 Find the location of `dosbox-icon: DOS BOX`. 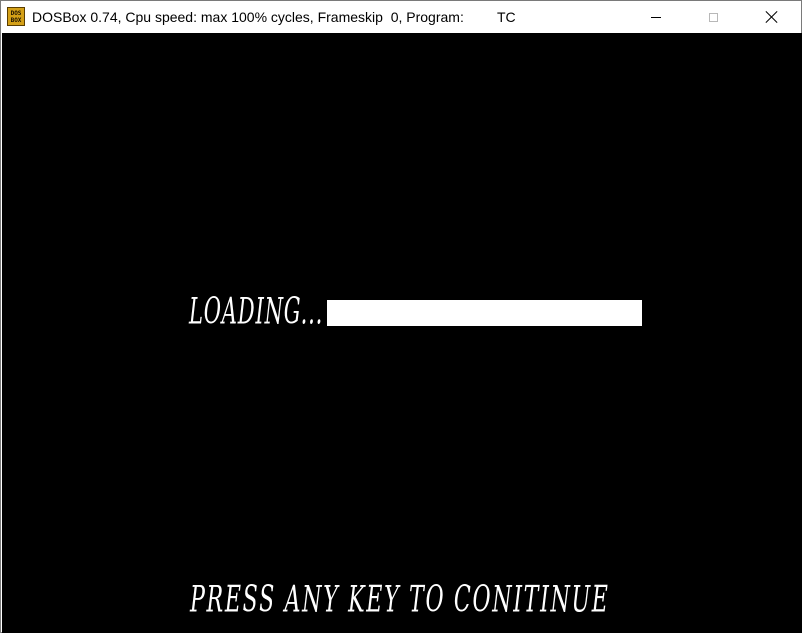

dosbox-icon: DOS BOX is located at coordinates (16, 16).